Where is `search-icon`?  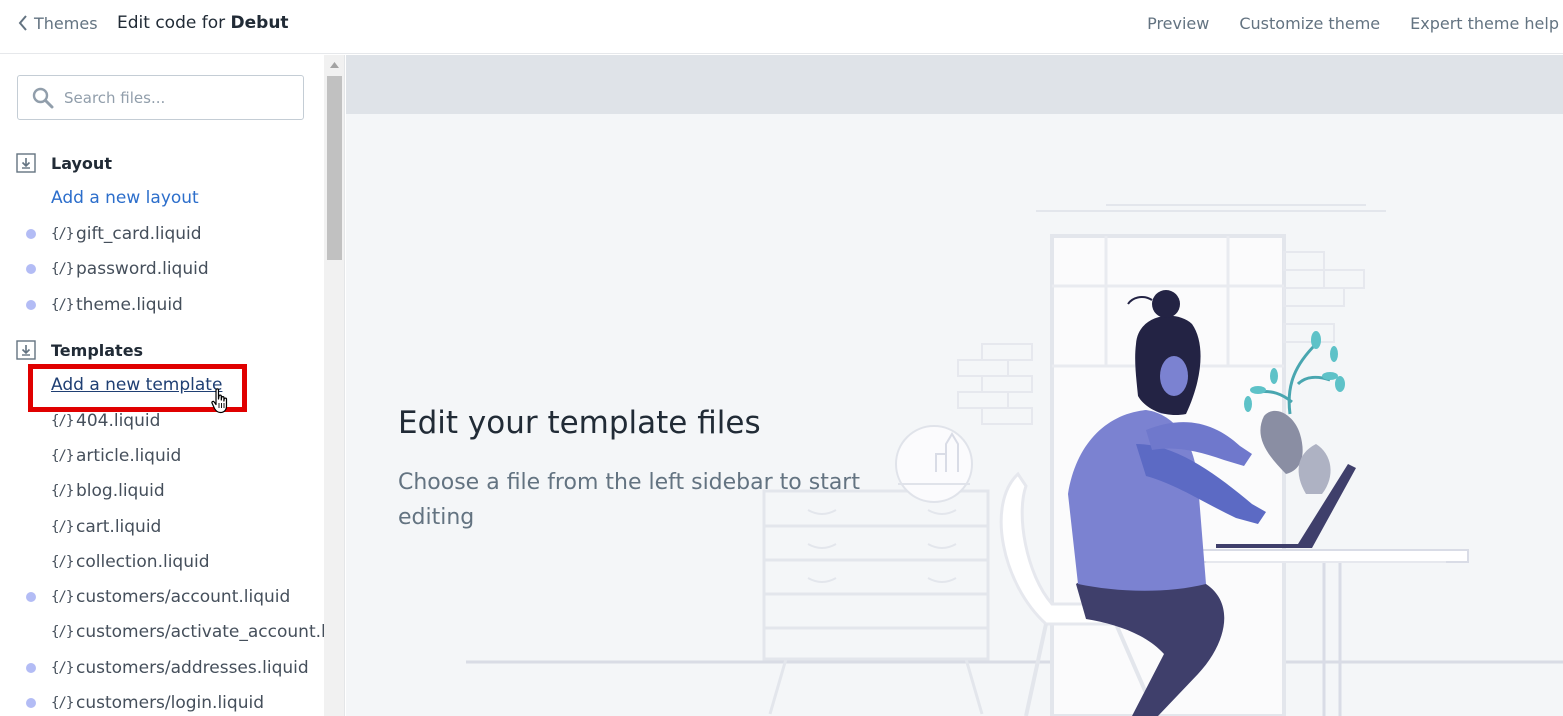 search-icon is located at coordinates (43, 97).